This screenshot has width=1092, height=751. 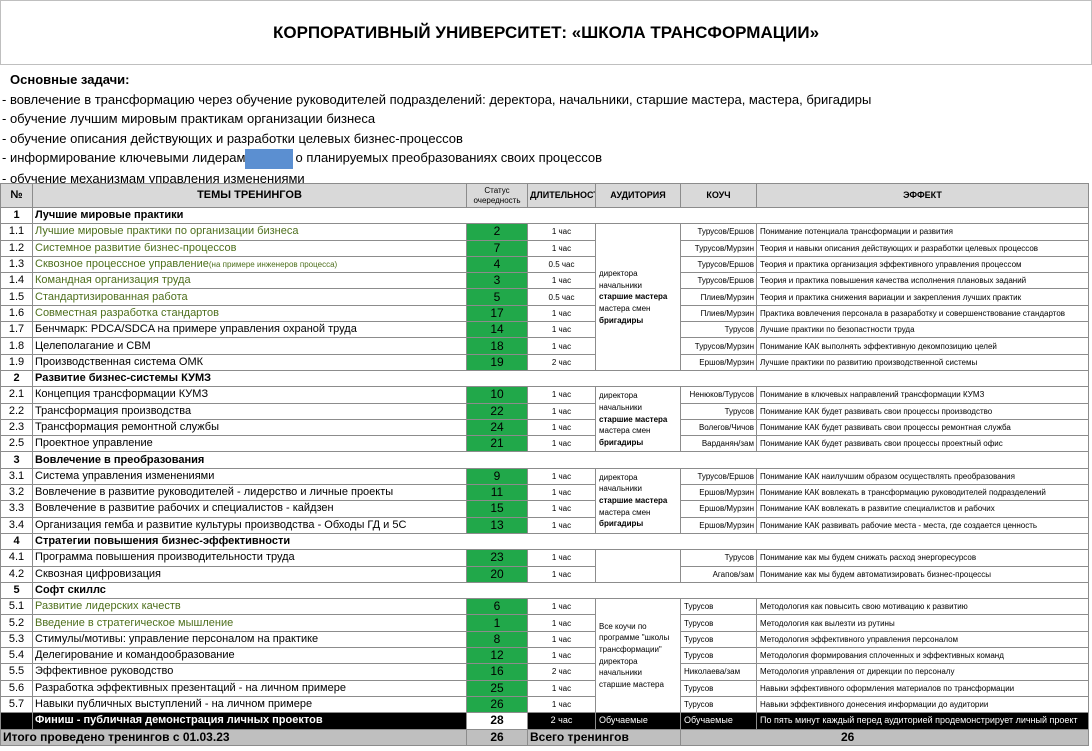 What do you see at coordinates (16, 395) in the screenshot?
I see `table-cell: 2.1` at bounding box center [16, 395].